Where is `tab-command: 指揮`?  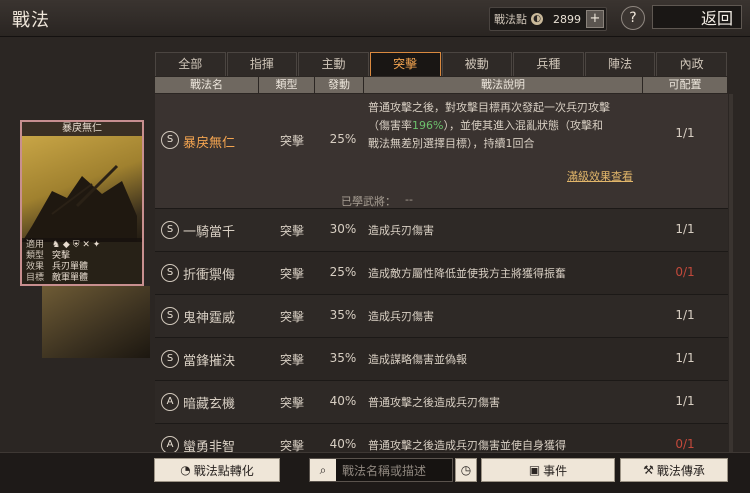 tab-command: 指揮 is located at coordinates (262, 64).